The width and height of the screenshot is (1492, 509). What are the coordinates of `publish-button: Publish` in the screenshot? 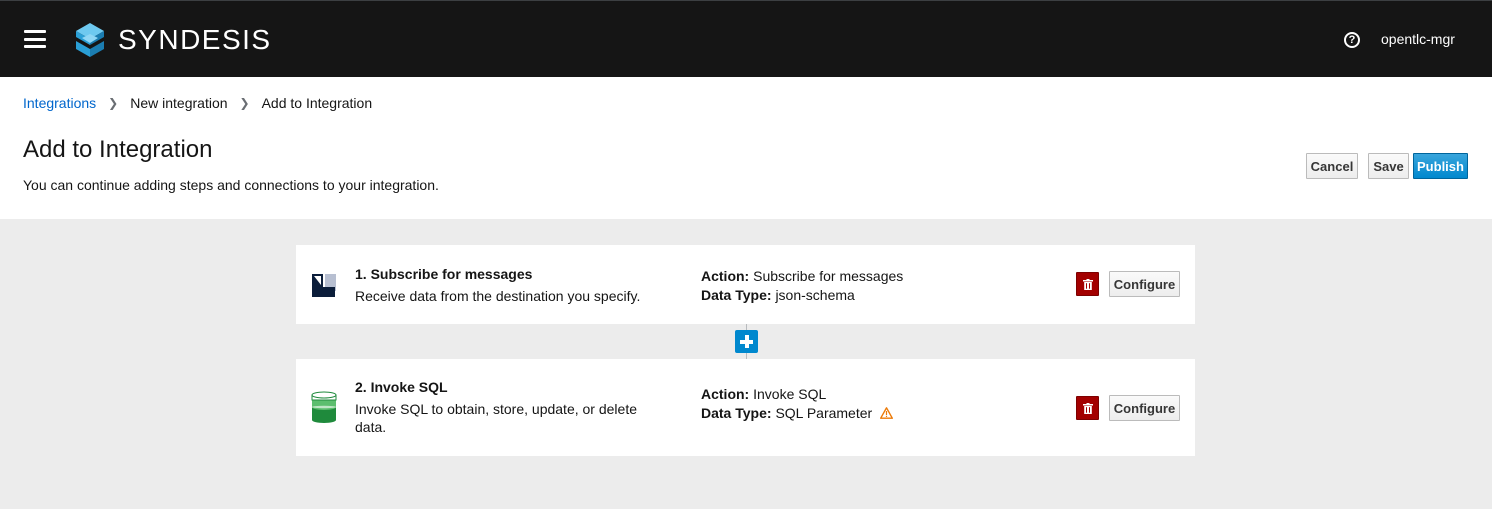 It's located at (1440, 166).